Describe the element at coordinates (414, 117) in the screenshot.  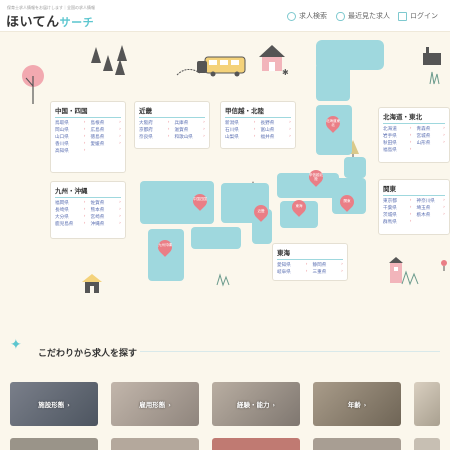
I see `region-title: 北海道・東北` at that location.